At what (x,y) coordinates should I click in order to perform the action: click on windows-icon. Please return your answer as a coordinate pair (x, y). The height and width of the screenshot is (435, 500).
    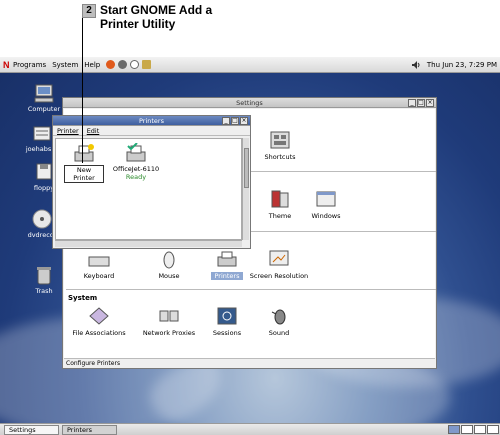
    Looking at the image, I should click on (326, 199).